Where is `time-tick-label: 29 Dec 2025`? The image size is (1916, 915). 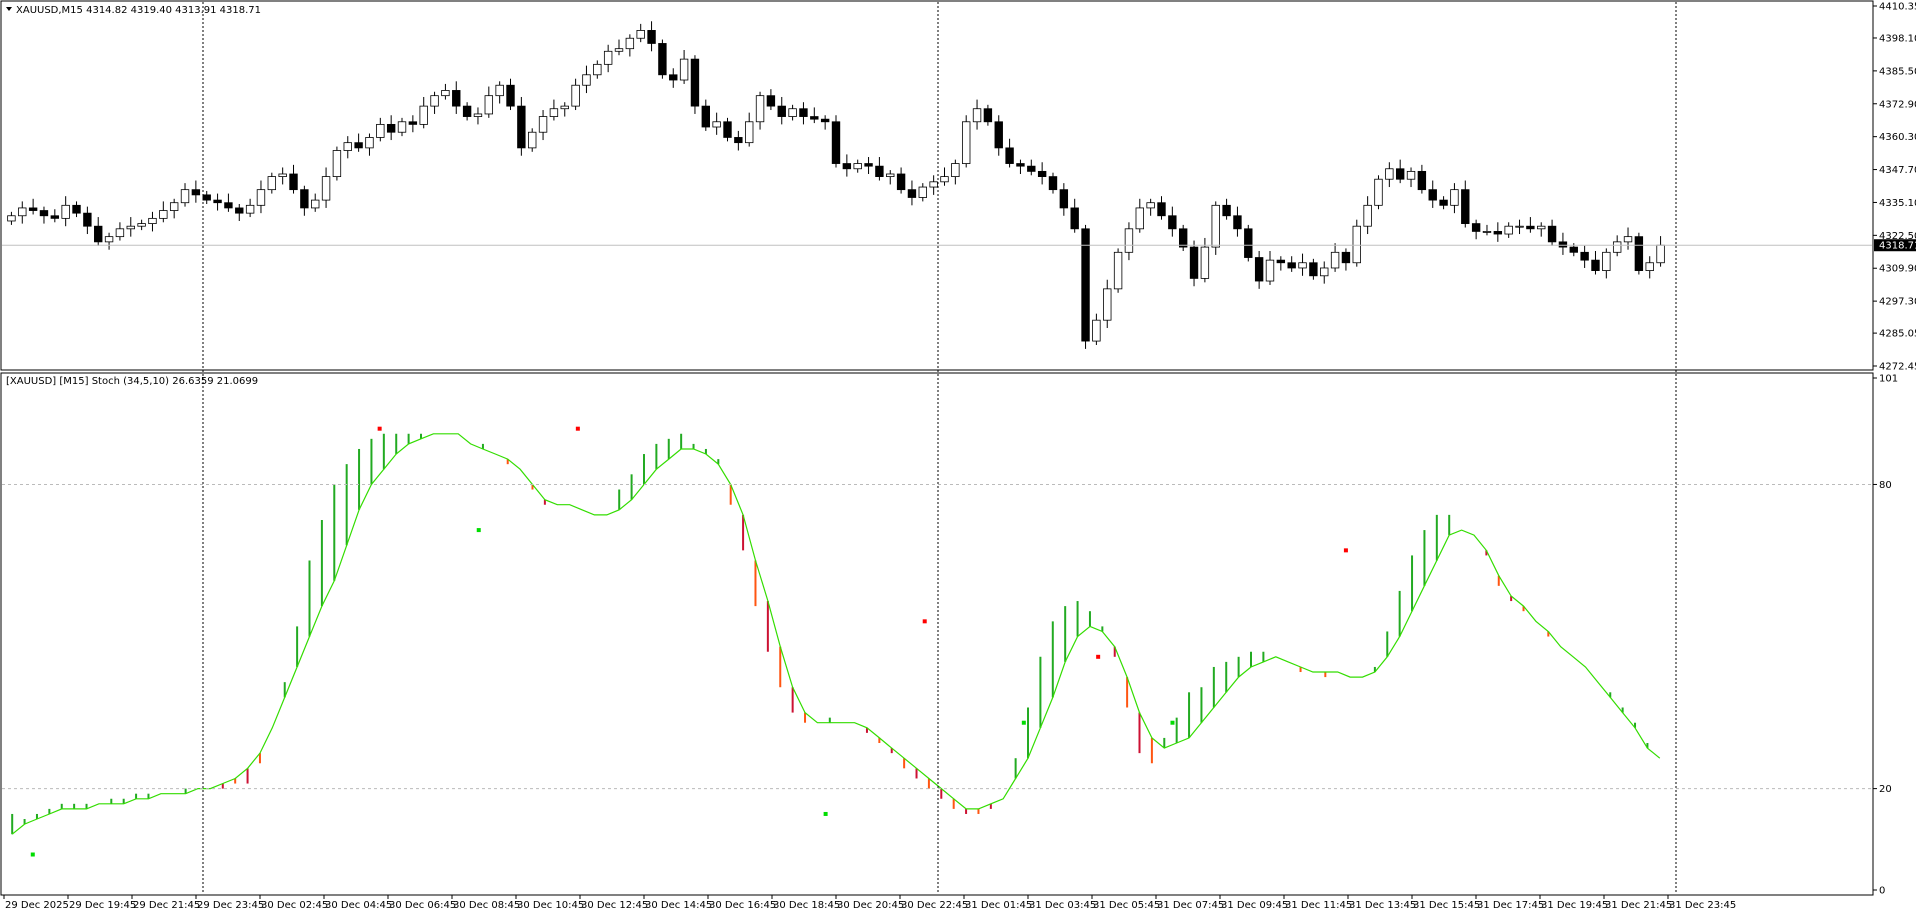
time-tick-label: 29 Dec 2025 is located at coordinates (37, 905).